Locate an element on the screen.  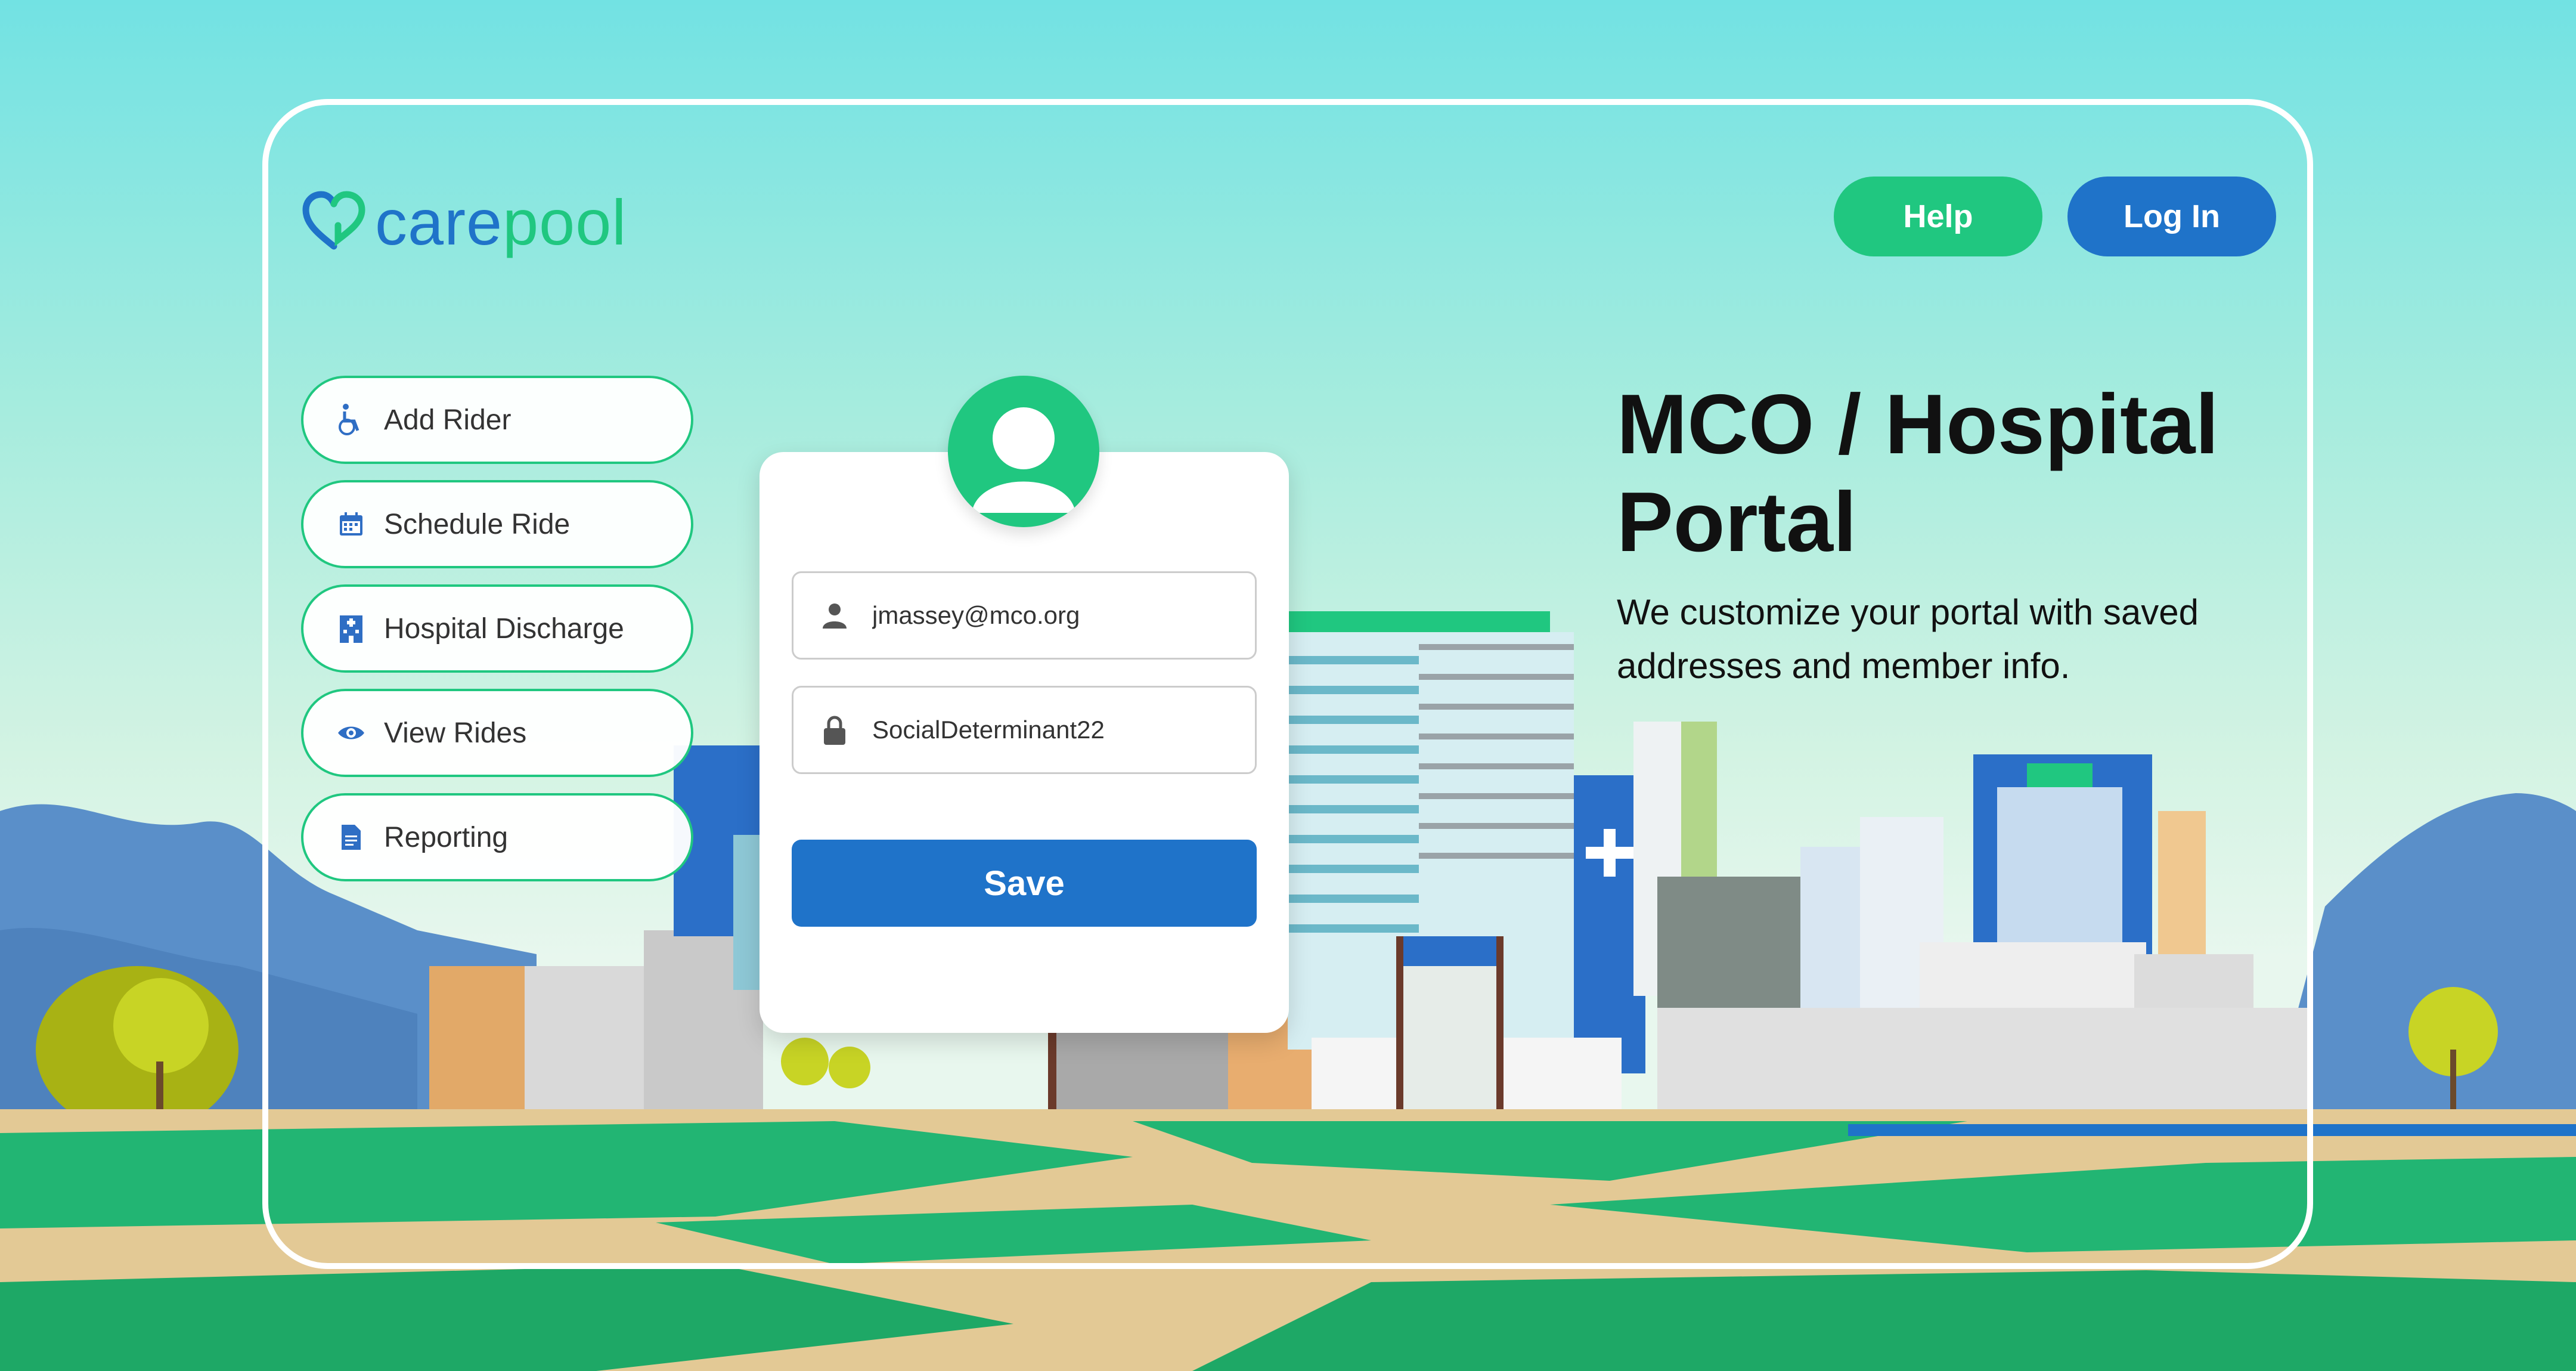
user-icon is located at coordinates (835, 616).